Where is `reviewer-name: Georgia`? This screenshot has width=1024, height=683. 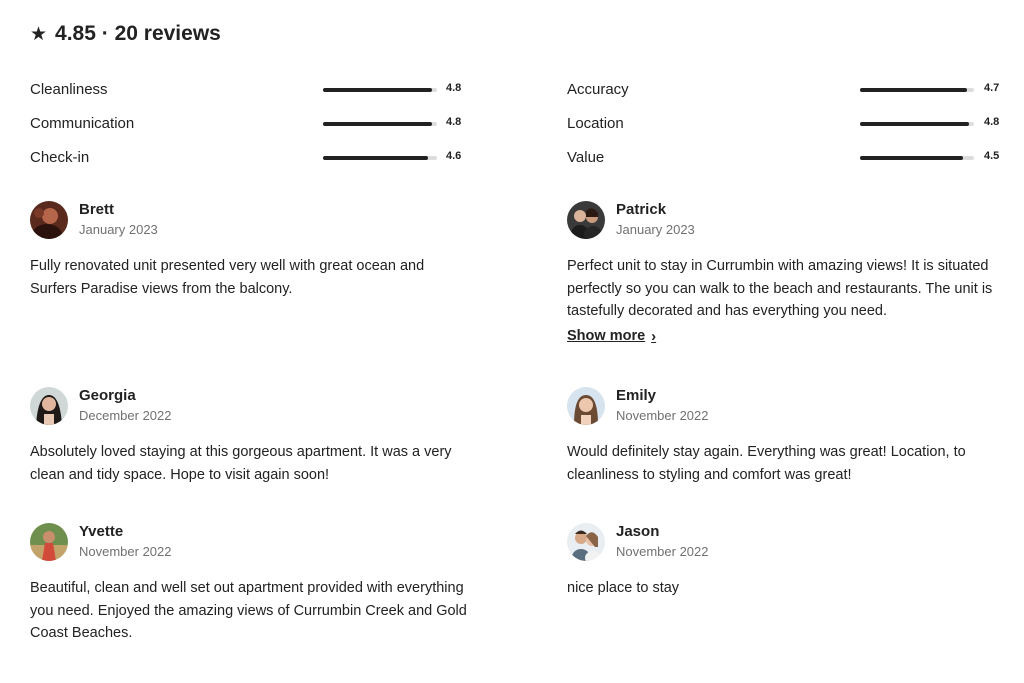
reviewer-name: Georgia is located at coordinates (107, 395).